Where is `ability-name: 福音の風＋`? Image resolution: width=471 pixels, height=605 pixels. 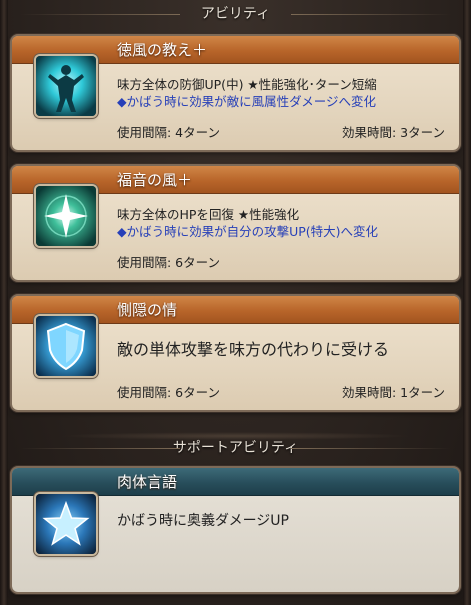
ability-name: 福音の風＋ is located at coordinates (155, 180).